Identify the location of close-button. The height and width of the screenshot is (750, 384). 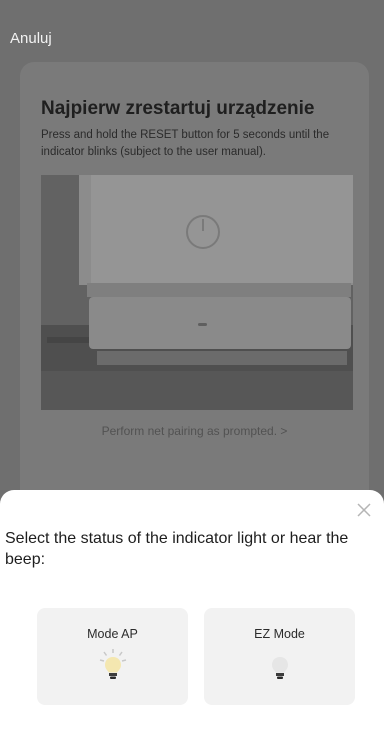
(364, 510).